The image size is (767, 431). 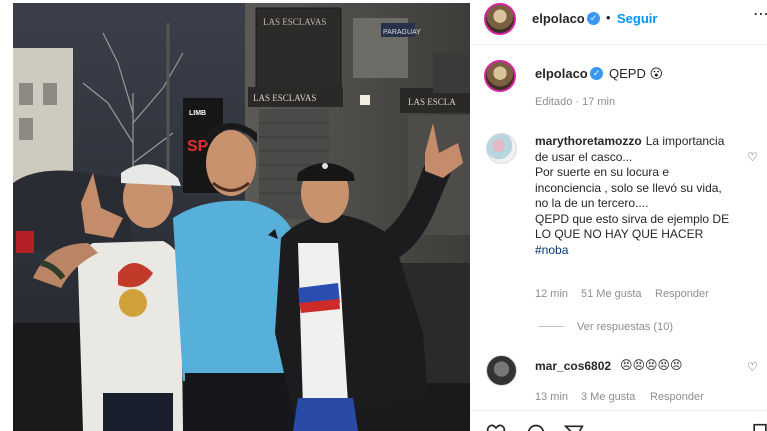 I want to click on comment-text-line: La importancia, so click(x=685, y=141).